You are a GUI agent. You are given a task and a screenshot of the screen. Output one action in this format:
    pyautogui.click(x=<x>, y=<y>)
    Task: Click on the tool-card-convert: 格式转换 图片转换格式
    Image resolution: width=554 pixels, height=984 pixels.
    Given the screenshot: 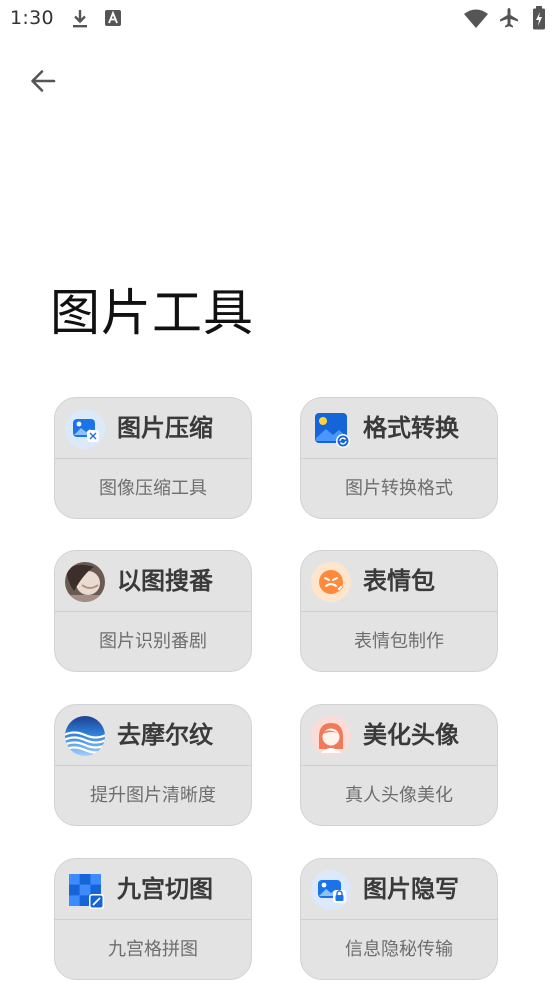 What is the action you would take?
    pyautogui.click(x=399, y=458)
    